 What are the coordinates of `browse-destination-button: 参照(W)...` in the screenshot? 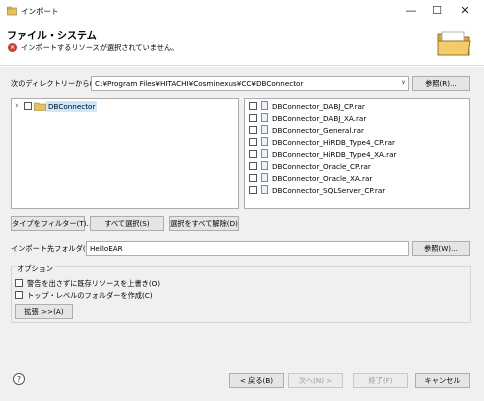 It's located at (441, 248).